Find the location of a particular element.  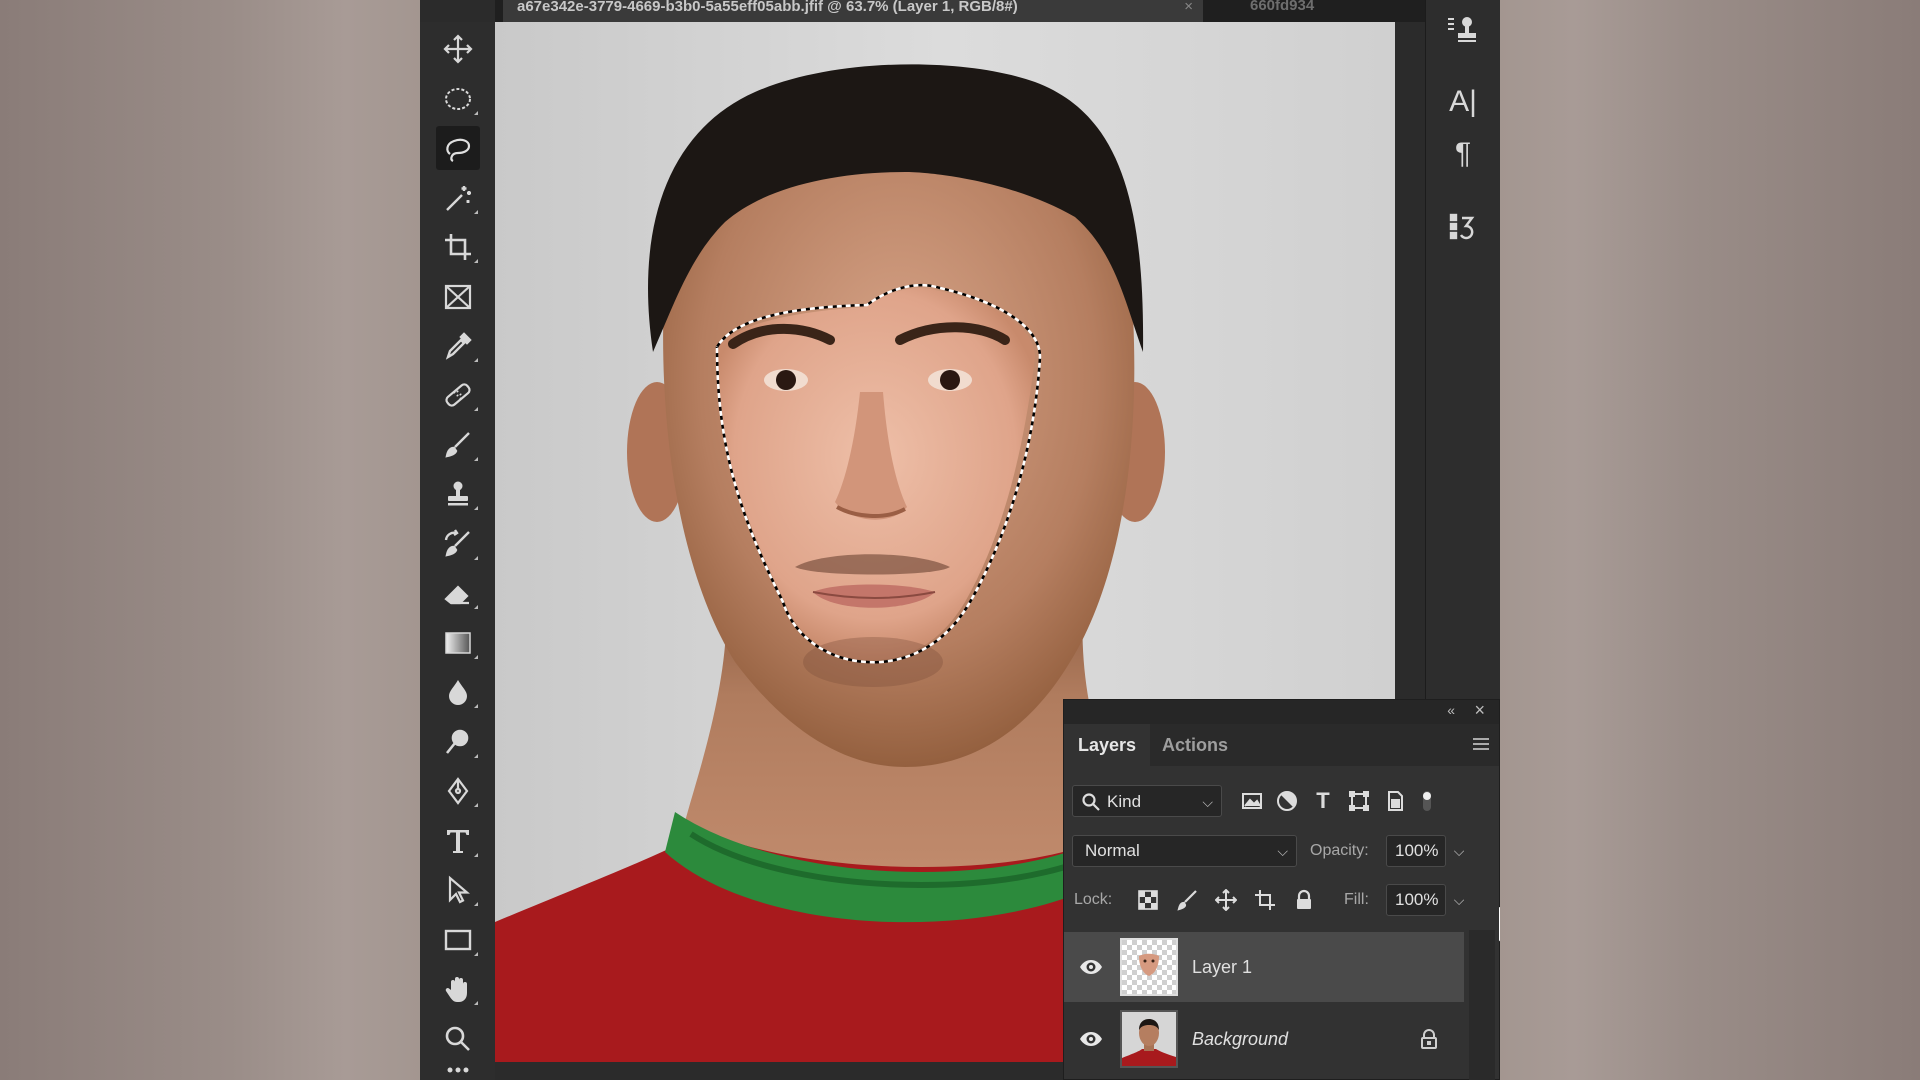

bandage-icon is located at coordinates (458, 395).